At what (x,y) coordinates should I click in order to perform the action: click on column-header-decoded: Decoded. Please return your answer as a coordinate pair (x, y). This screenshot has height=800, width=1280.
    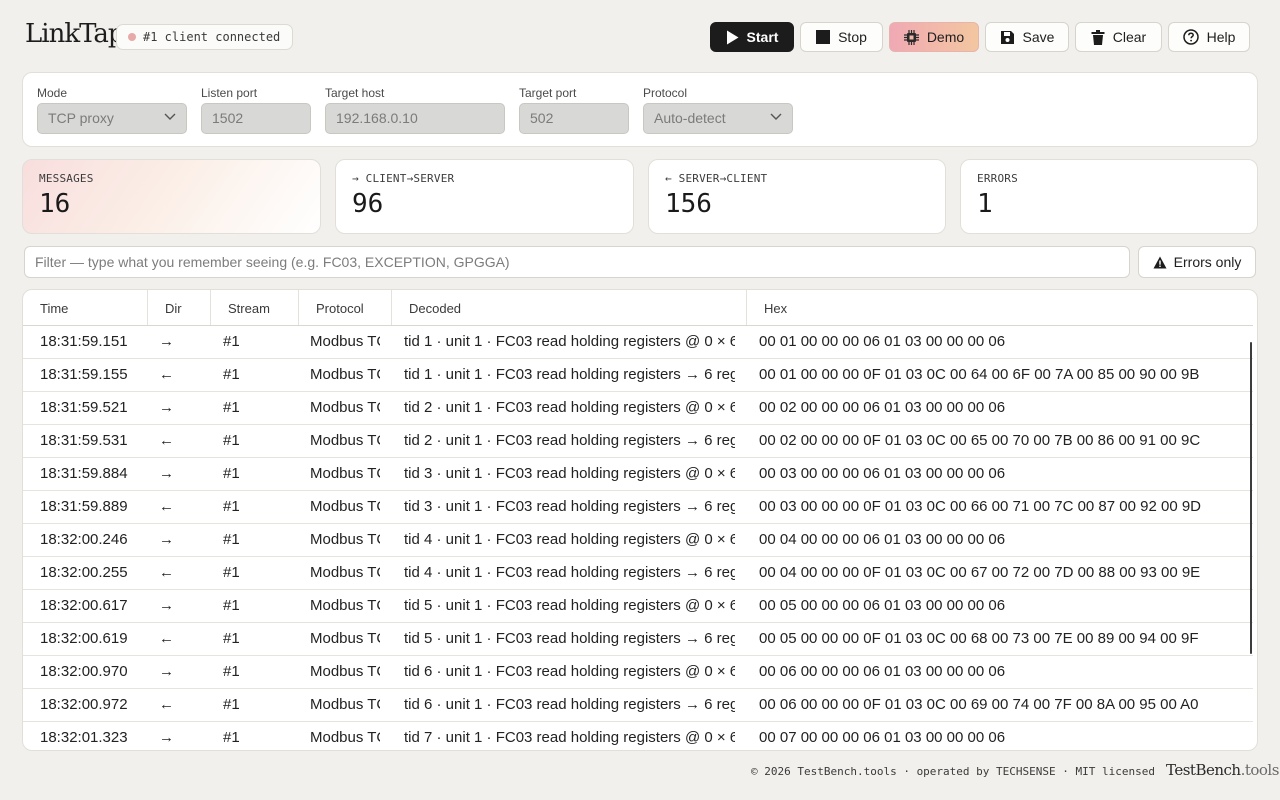
    Looking at the image, I should click on (569, 307).